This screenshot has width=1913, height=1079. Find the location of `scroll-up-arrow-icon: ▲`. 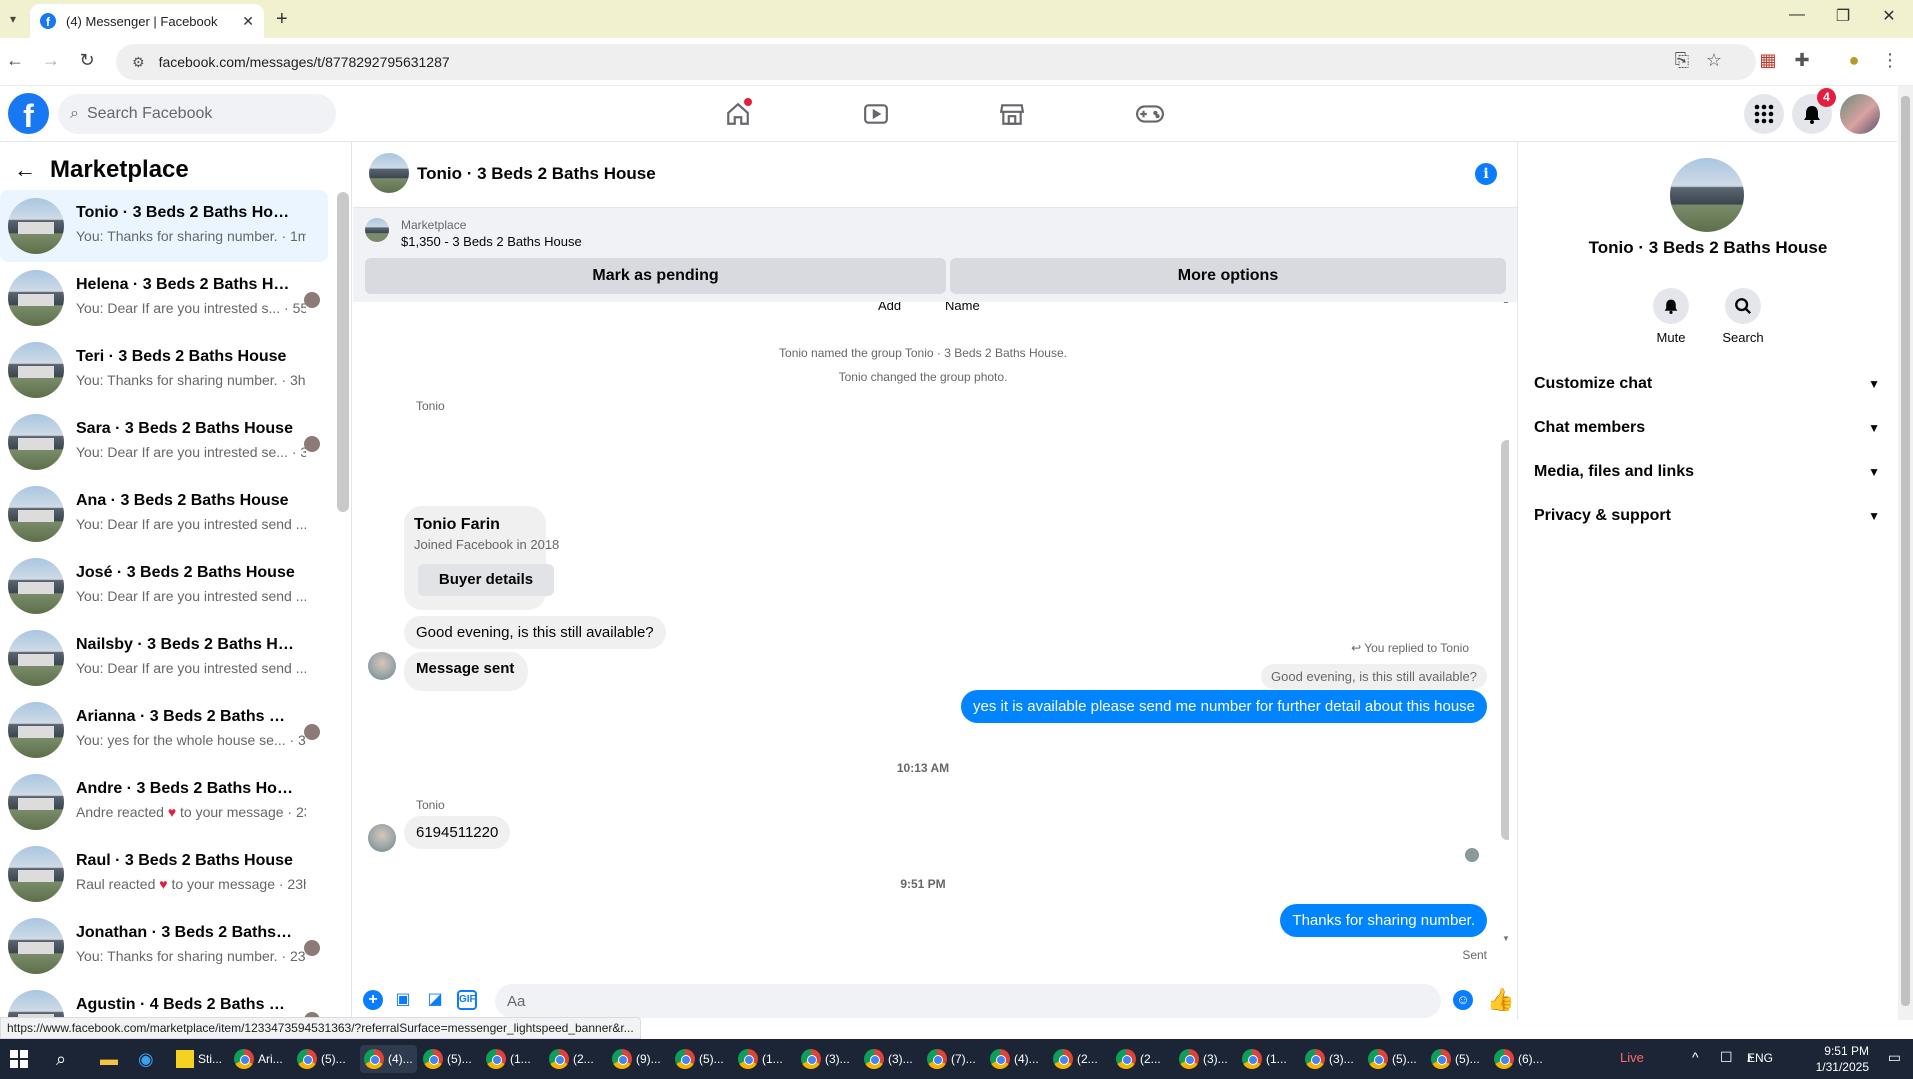

scroll-up-arrow-icon: ▲ is located at coordinates (1505, 303).